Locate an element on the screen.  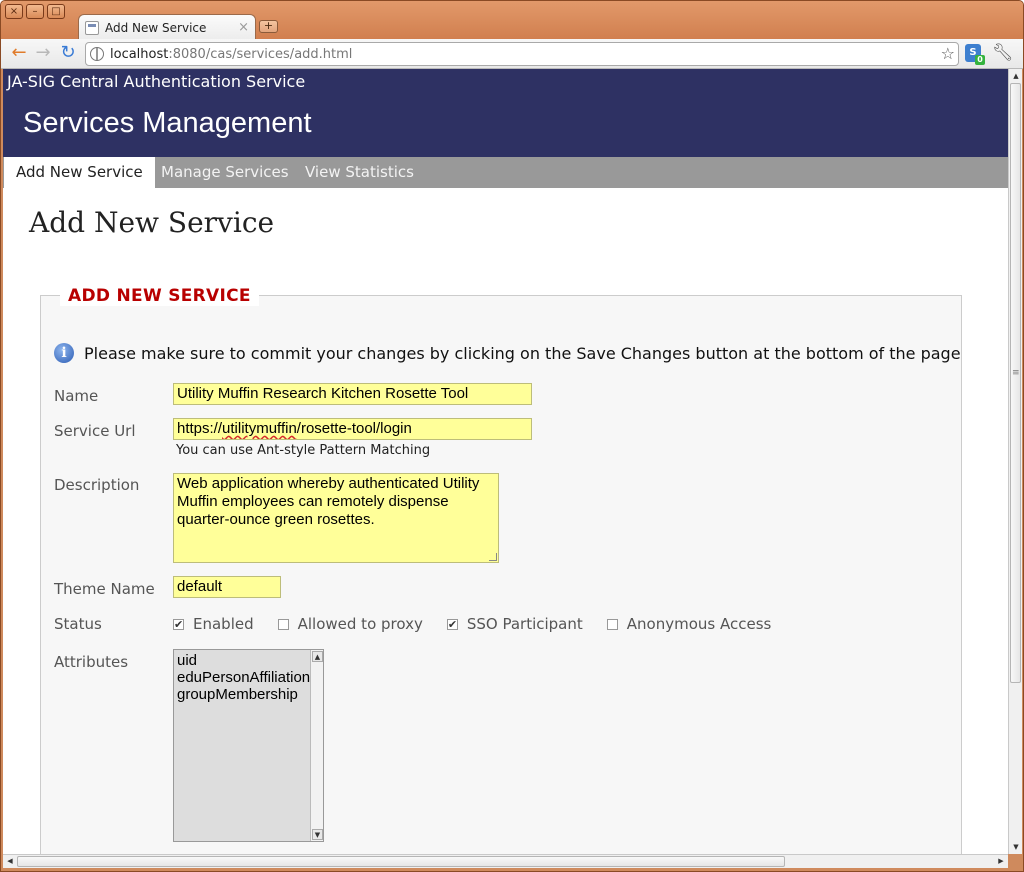
nav-item-view-statistics: View Statistics is located at coordinates (359, 172).